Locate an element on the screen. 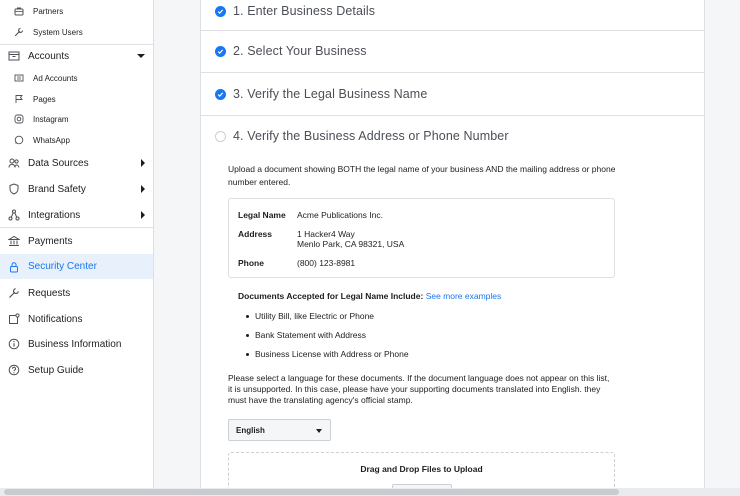 The image size is (740, 496). sidebar-item-label: Business Information is located at coordinates (75, 344).